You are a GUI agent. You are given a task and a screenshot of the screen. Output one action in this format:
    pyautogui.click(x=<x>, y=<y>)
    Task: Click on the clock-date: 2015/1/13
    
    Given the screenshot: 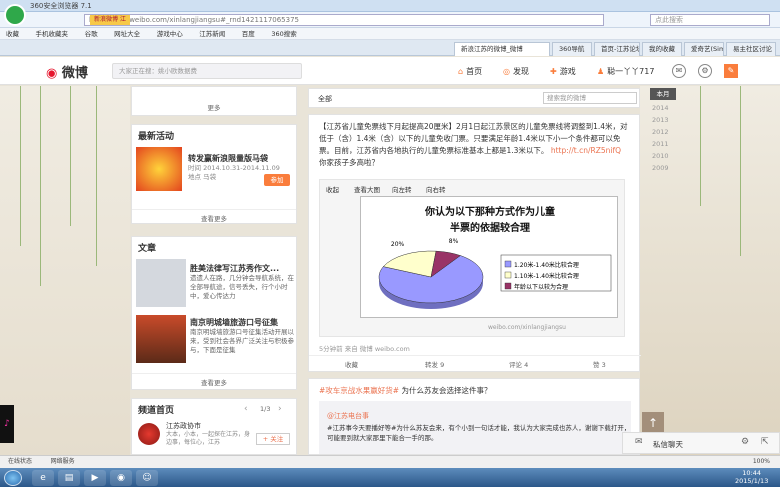 What is the action you would take?
    pyautogui.click(x=752, y=481)
    